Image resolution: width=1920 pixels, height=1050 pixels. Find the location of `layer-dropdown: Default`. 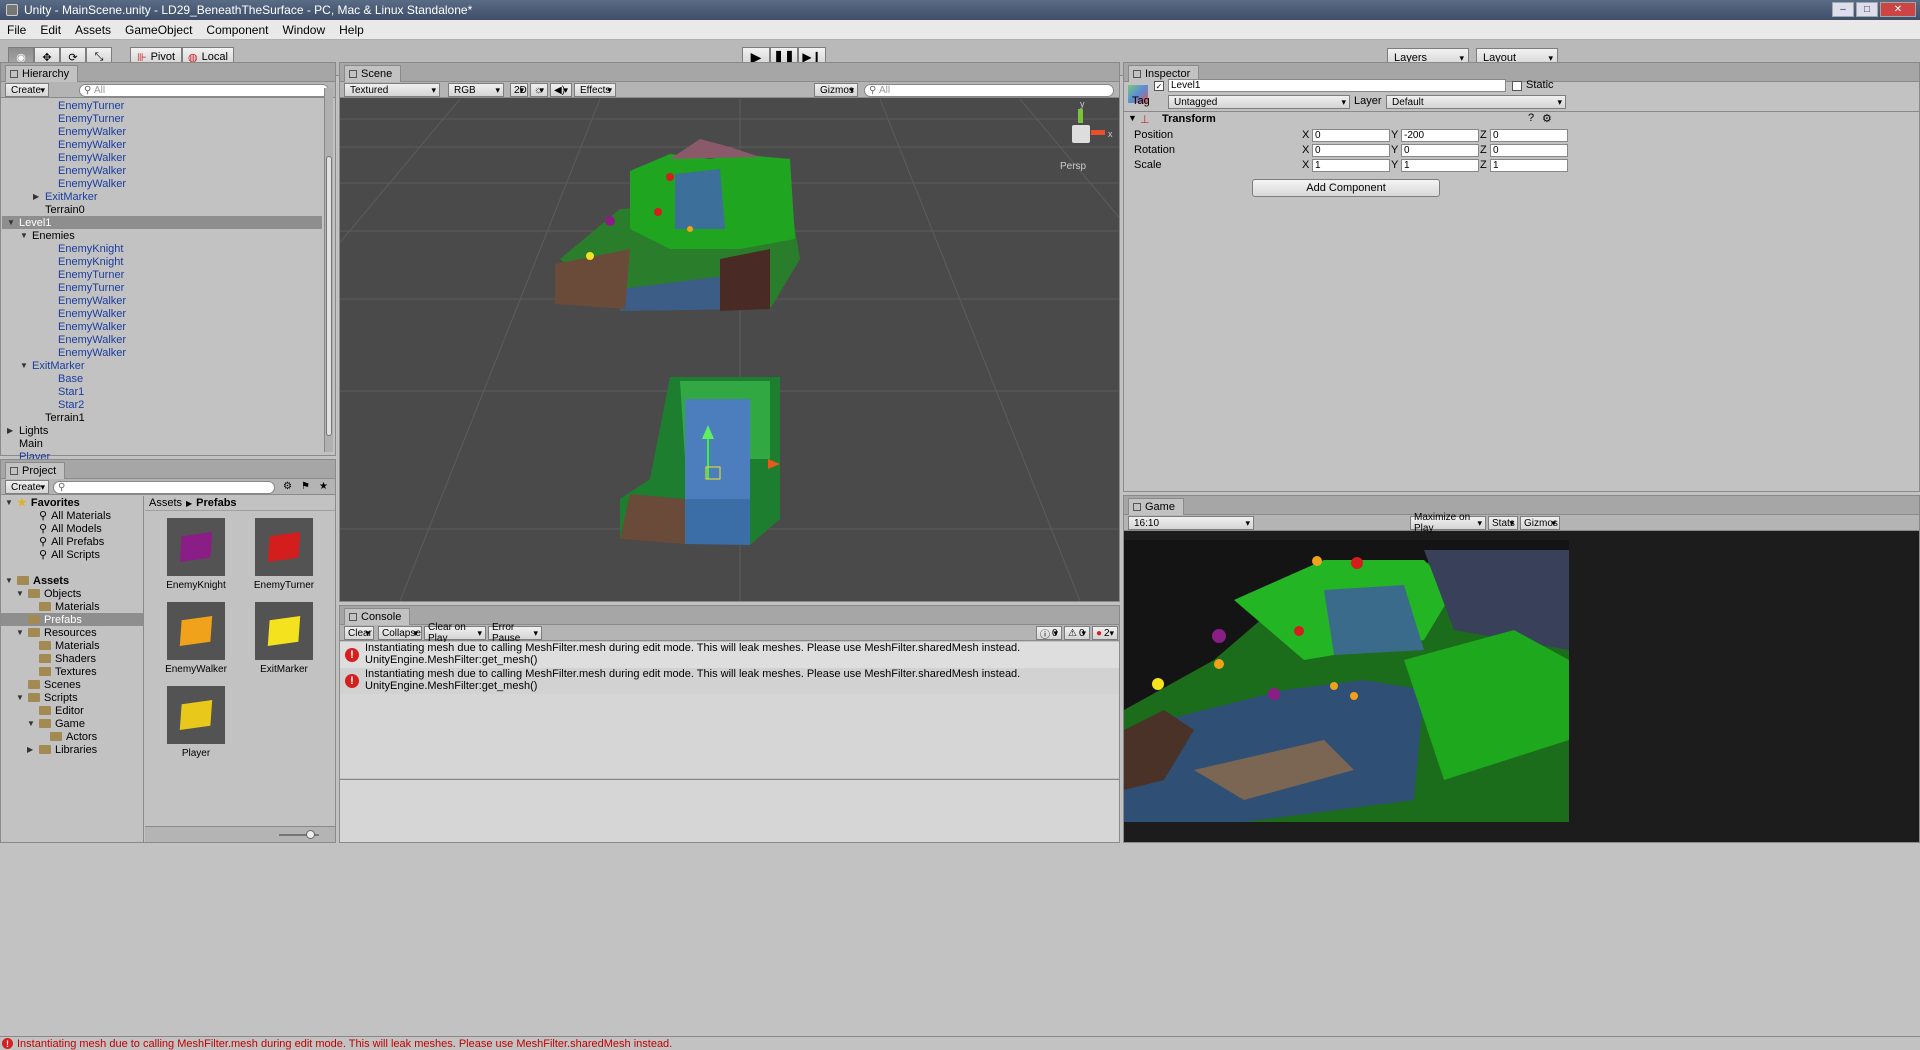

layer-dropdown: Default is located at coordinates (1476, 102).